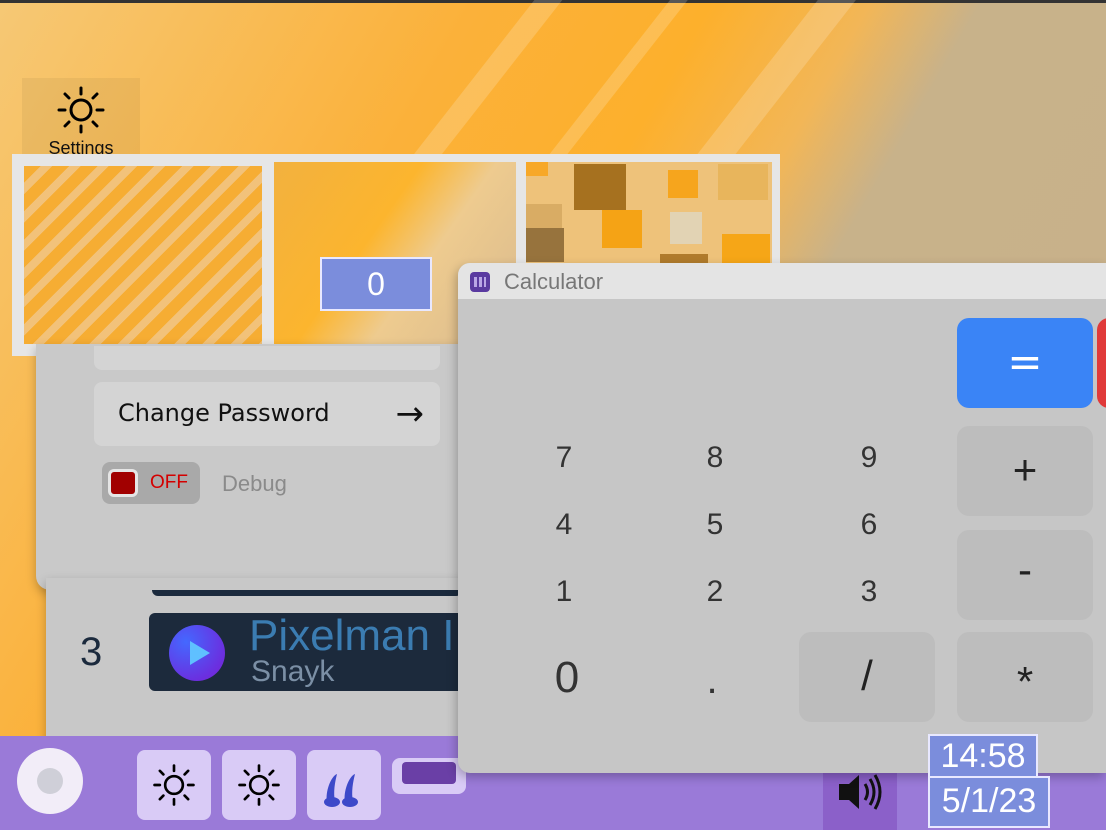 Image resolution: width=1106 pixels, height=830 pixels. I want to click on debug-toggle: OFF, so click(151, 483).